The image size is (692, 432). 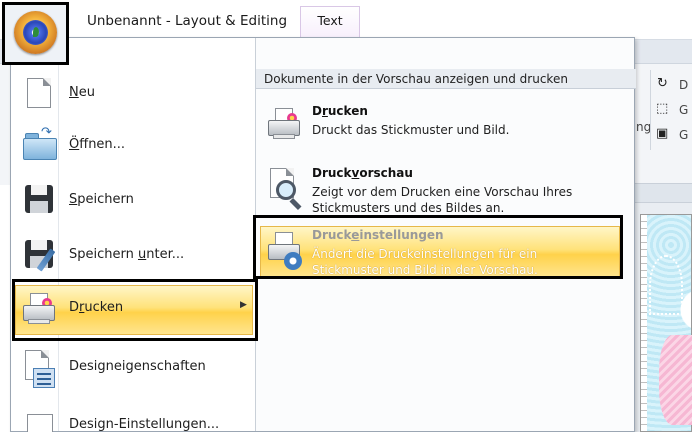 I want to click on menu-item-neu: Neu, so click(x=133, y=93).